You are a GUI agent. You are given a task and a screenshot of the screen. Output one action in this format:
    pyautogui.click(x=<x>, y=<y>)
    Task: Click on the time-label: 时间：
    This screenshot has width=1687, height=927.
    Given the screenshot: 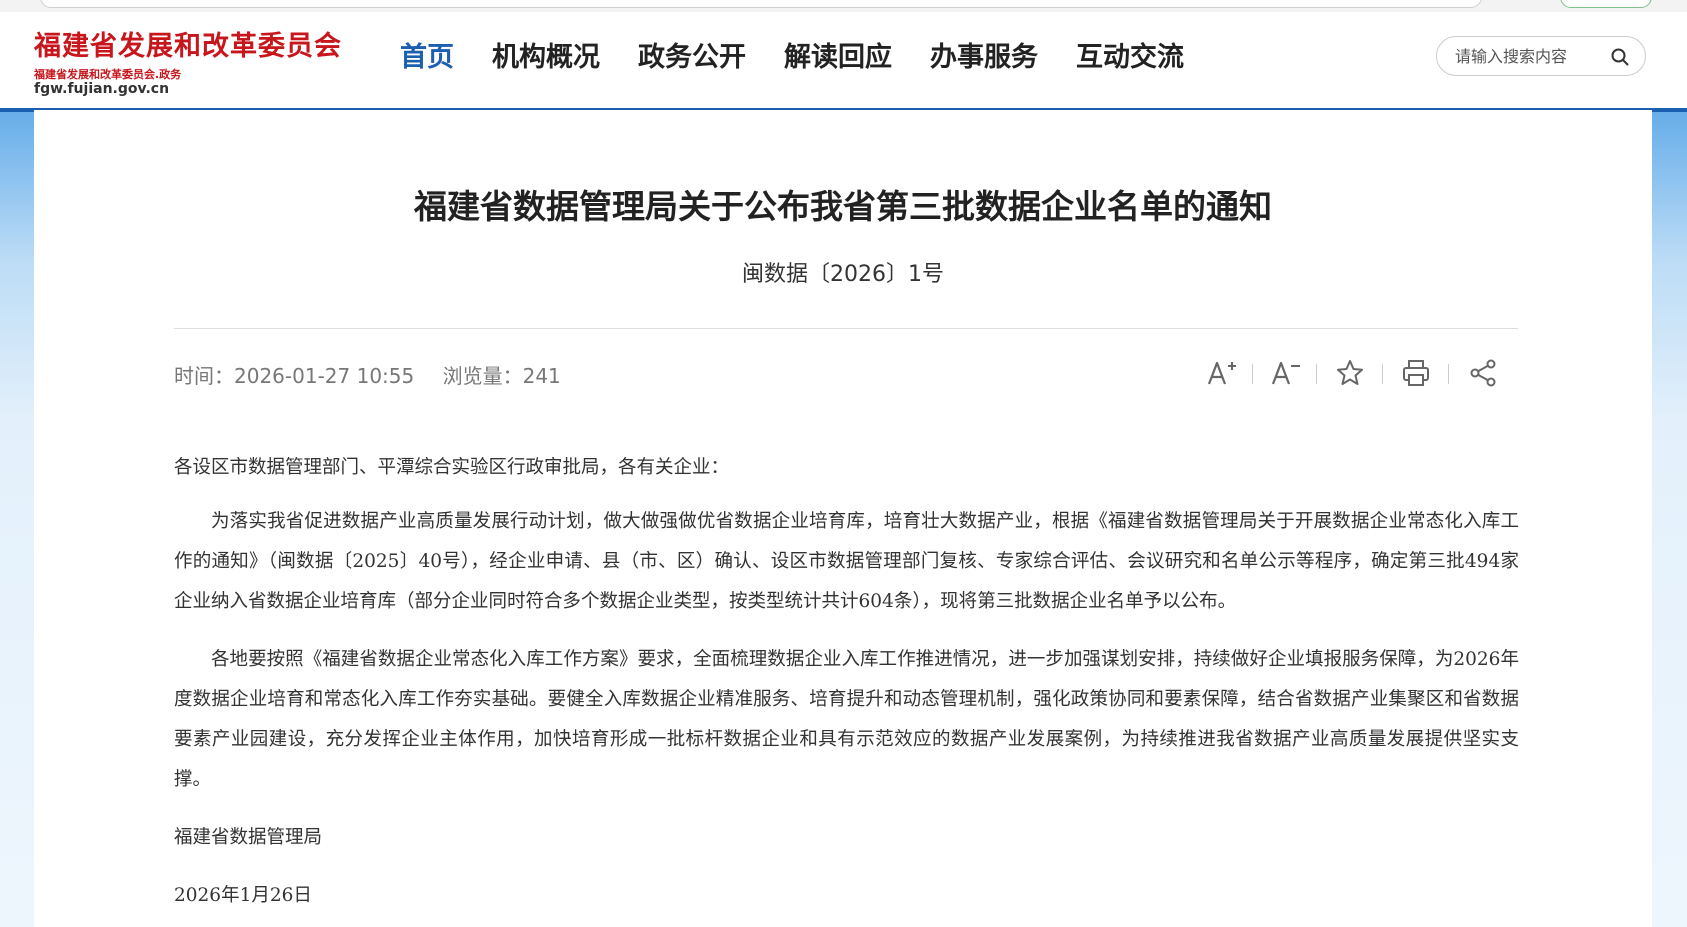 What is the action you would take?
    pyautogui.click(x=204, y=376)
    